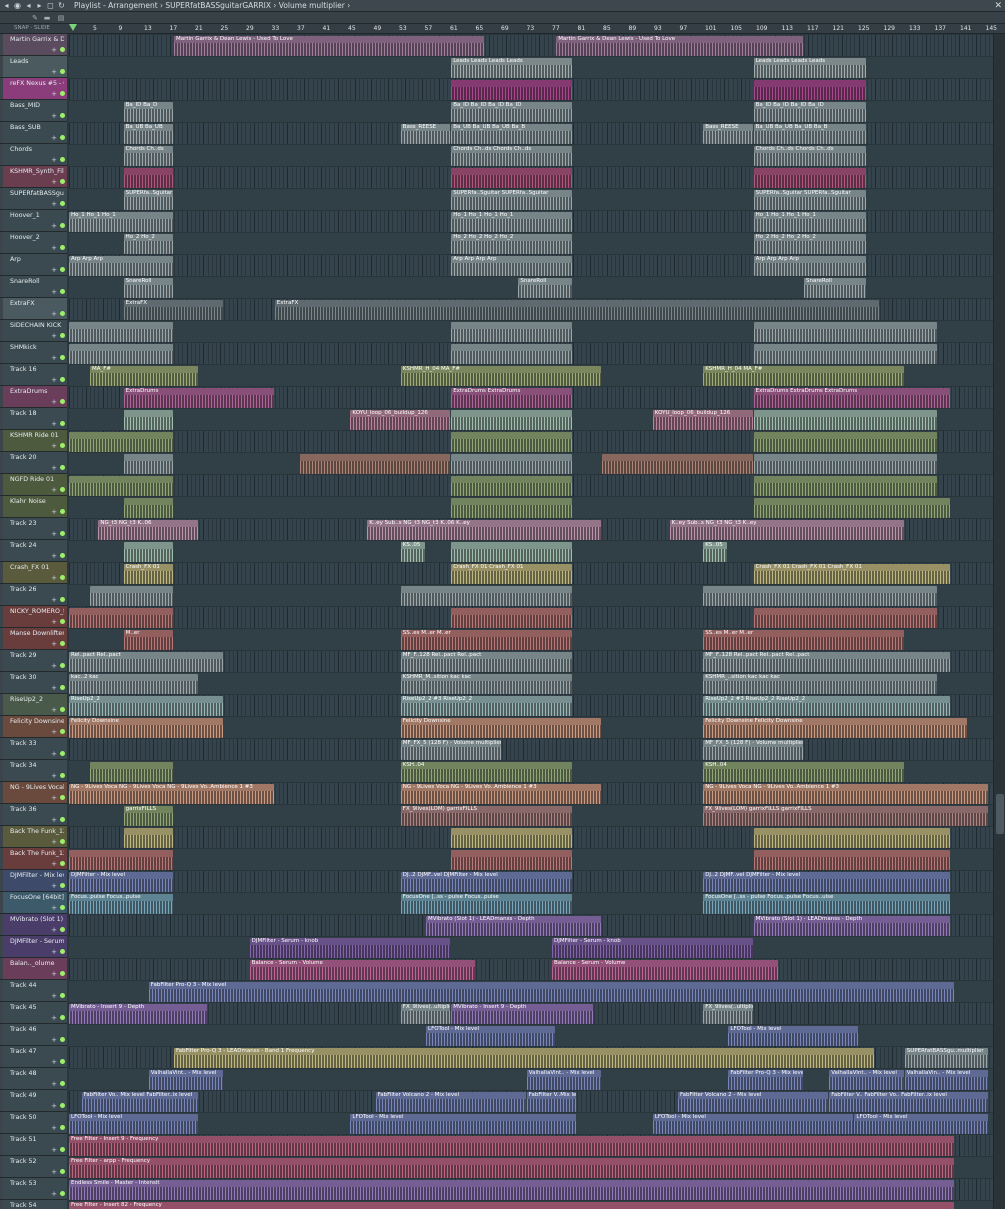 Image resolution: width=1005 pixels, height=1209 pixels. What do you see at coordinates (17, 5) in the screenshot?
I see `magnet-icon: ◉` at bounding box center [17, 5].